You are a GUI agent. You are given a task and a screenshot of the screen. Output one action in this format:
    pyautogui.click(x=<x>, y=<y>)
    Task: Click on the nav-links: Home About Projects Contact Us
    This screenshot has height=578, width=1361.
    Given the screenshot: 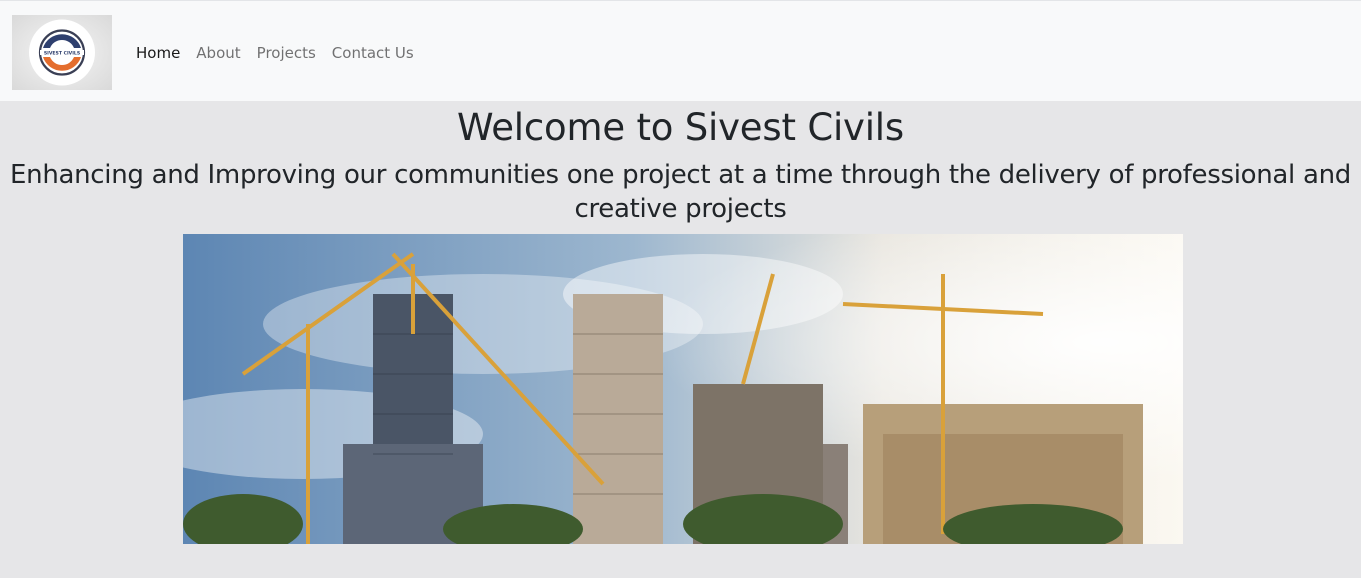 What is the action you would take?
    pyautogui.click(x=275, y=53)
    